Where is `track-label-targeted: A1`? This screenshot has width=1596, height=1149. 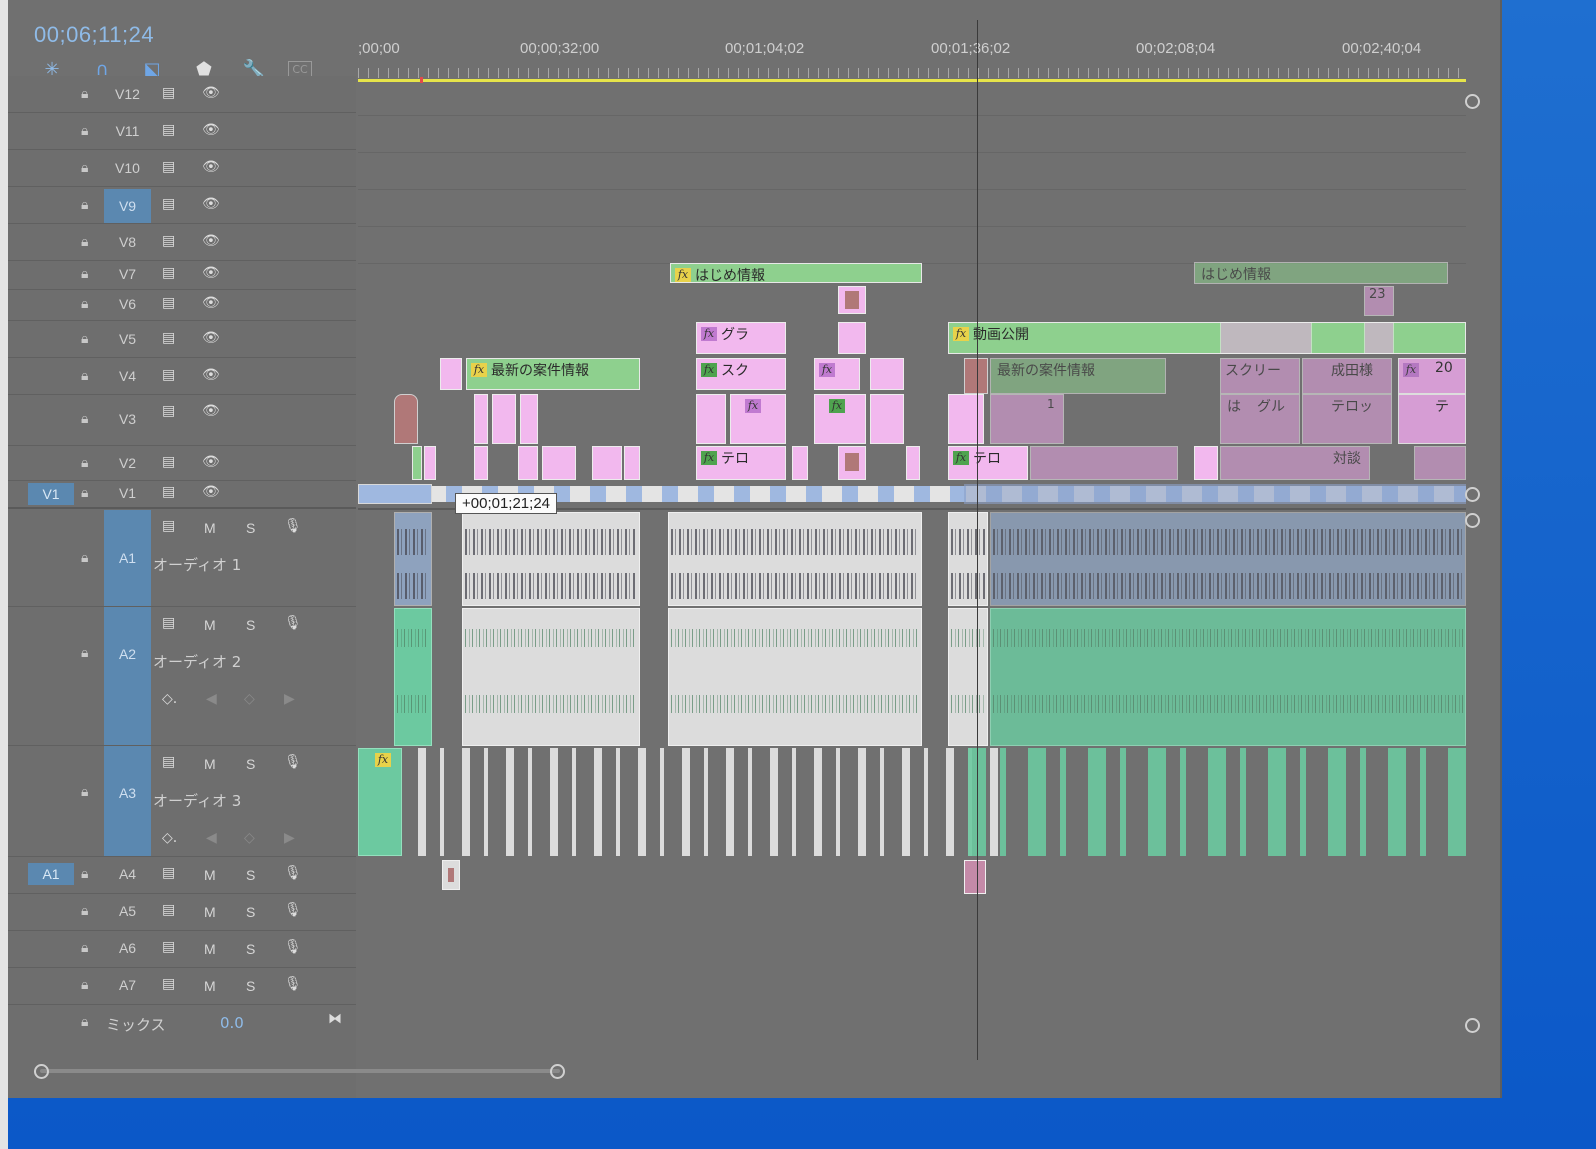 track-label-targeted: A1 is located at coordinates (127, 558).